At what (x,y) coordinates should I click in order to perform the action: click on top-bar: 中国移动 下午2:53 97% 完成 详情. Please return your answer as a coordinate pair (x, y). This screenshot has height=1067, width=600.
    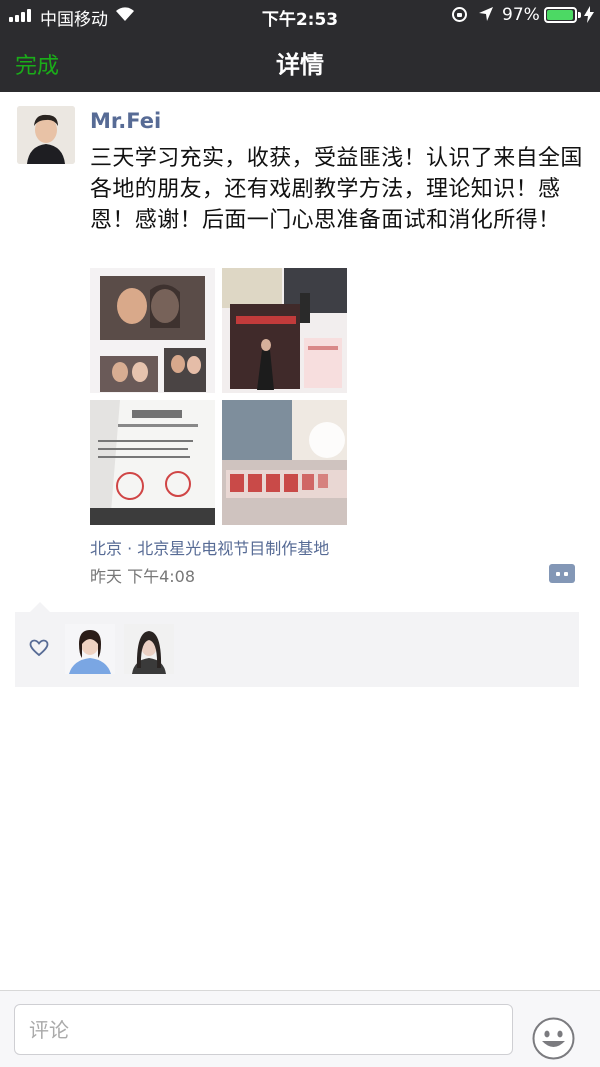
    Looking at the image, I should click on (300, 46).